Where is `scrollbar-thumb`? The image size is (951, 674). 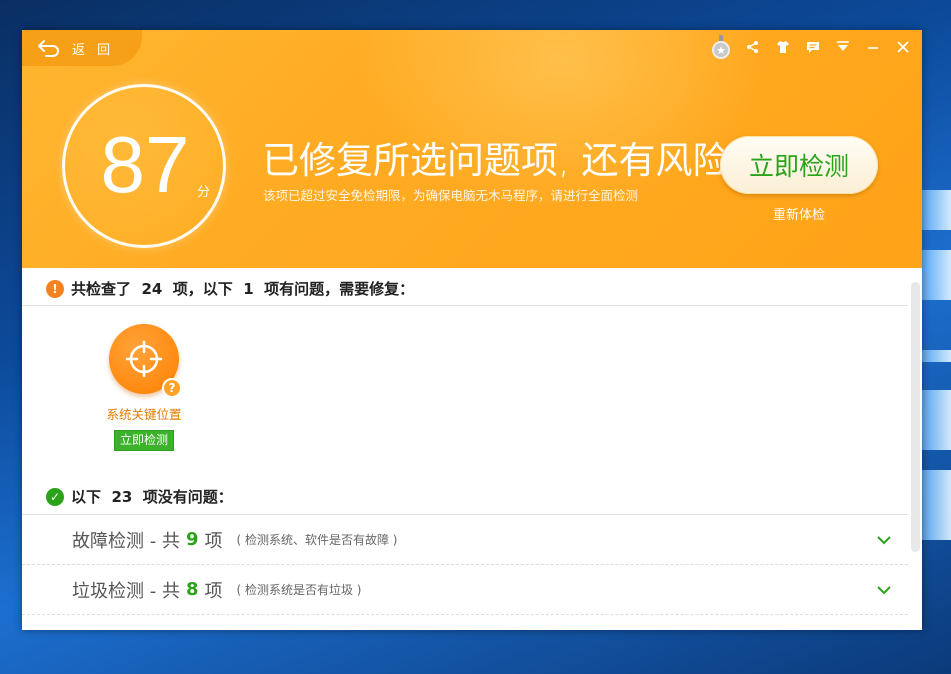 scrollbar-thumb is located at coordinates (915, 417).